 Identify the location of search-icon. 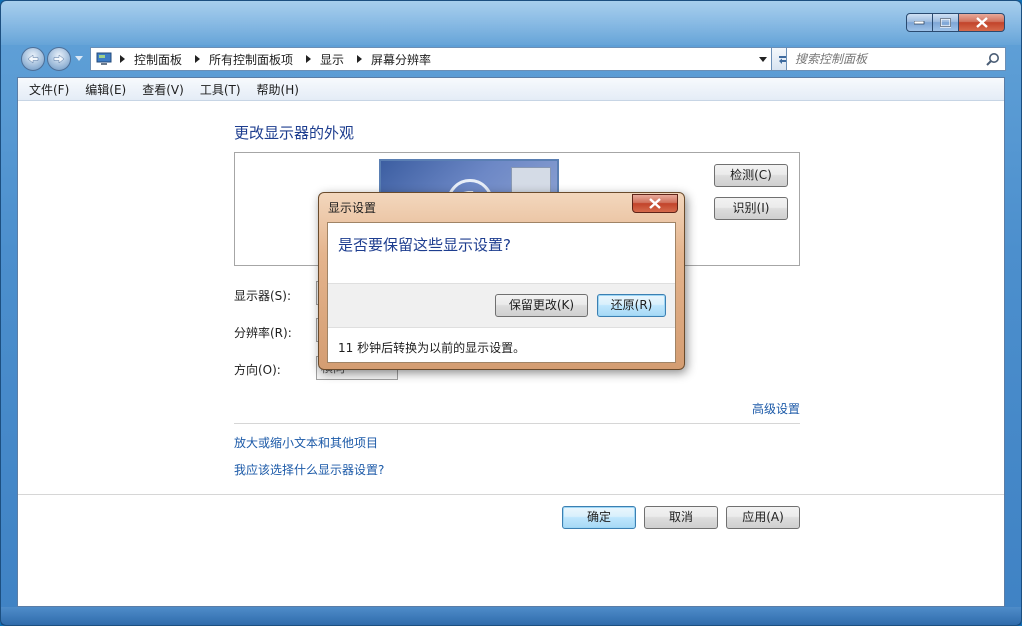
(993, 59).